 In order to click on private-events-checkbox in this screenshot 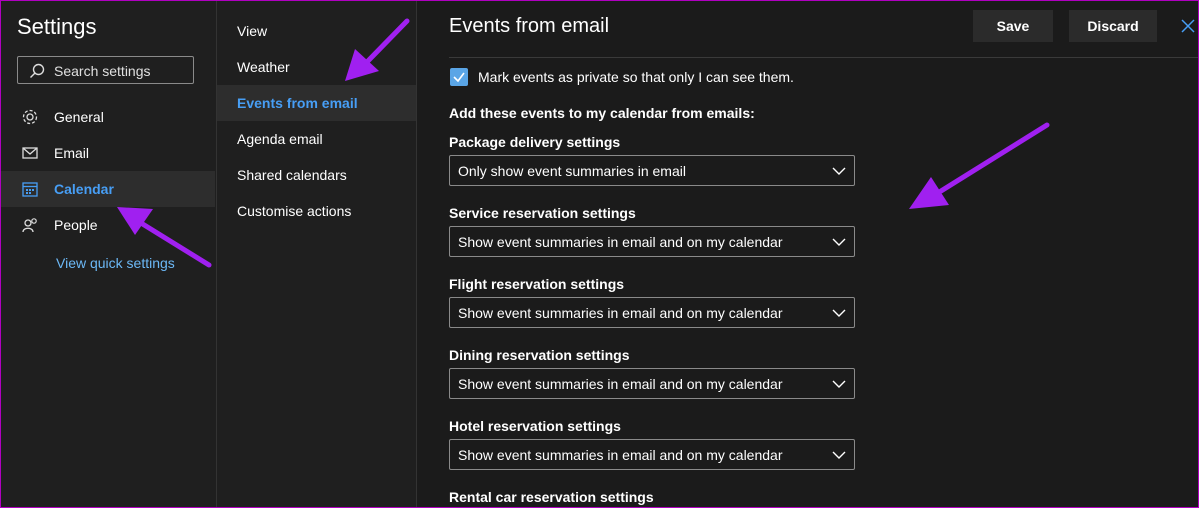, I will do `click(459, 77)`.